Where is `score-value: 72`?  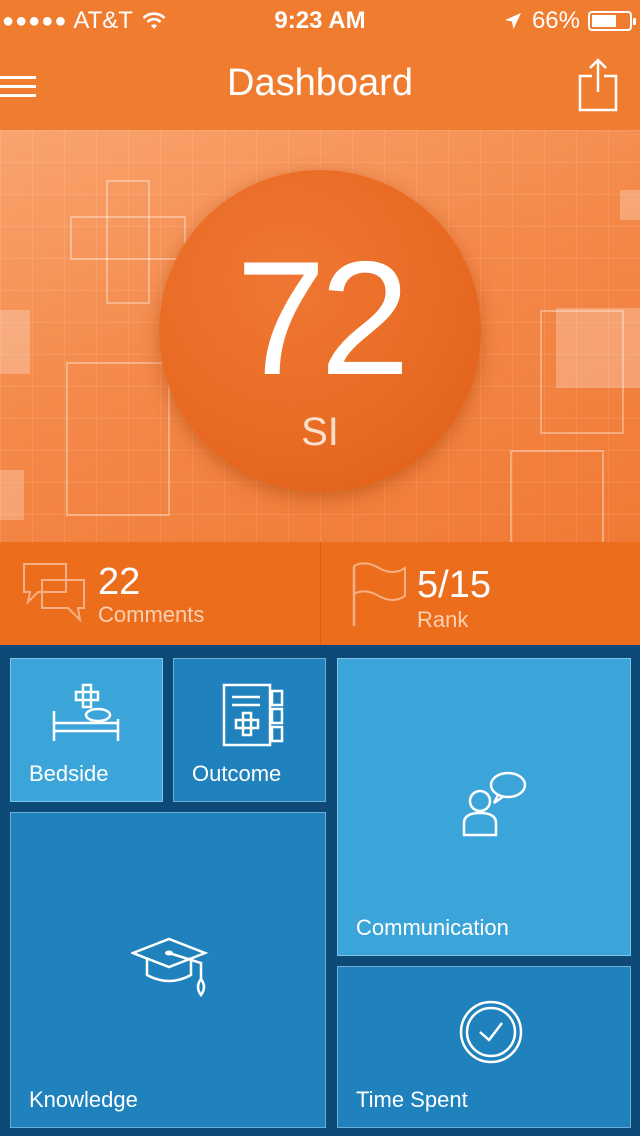
score-value: 72 is located at coordinates (322, 318).